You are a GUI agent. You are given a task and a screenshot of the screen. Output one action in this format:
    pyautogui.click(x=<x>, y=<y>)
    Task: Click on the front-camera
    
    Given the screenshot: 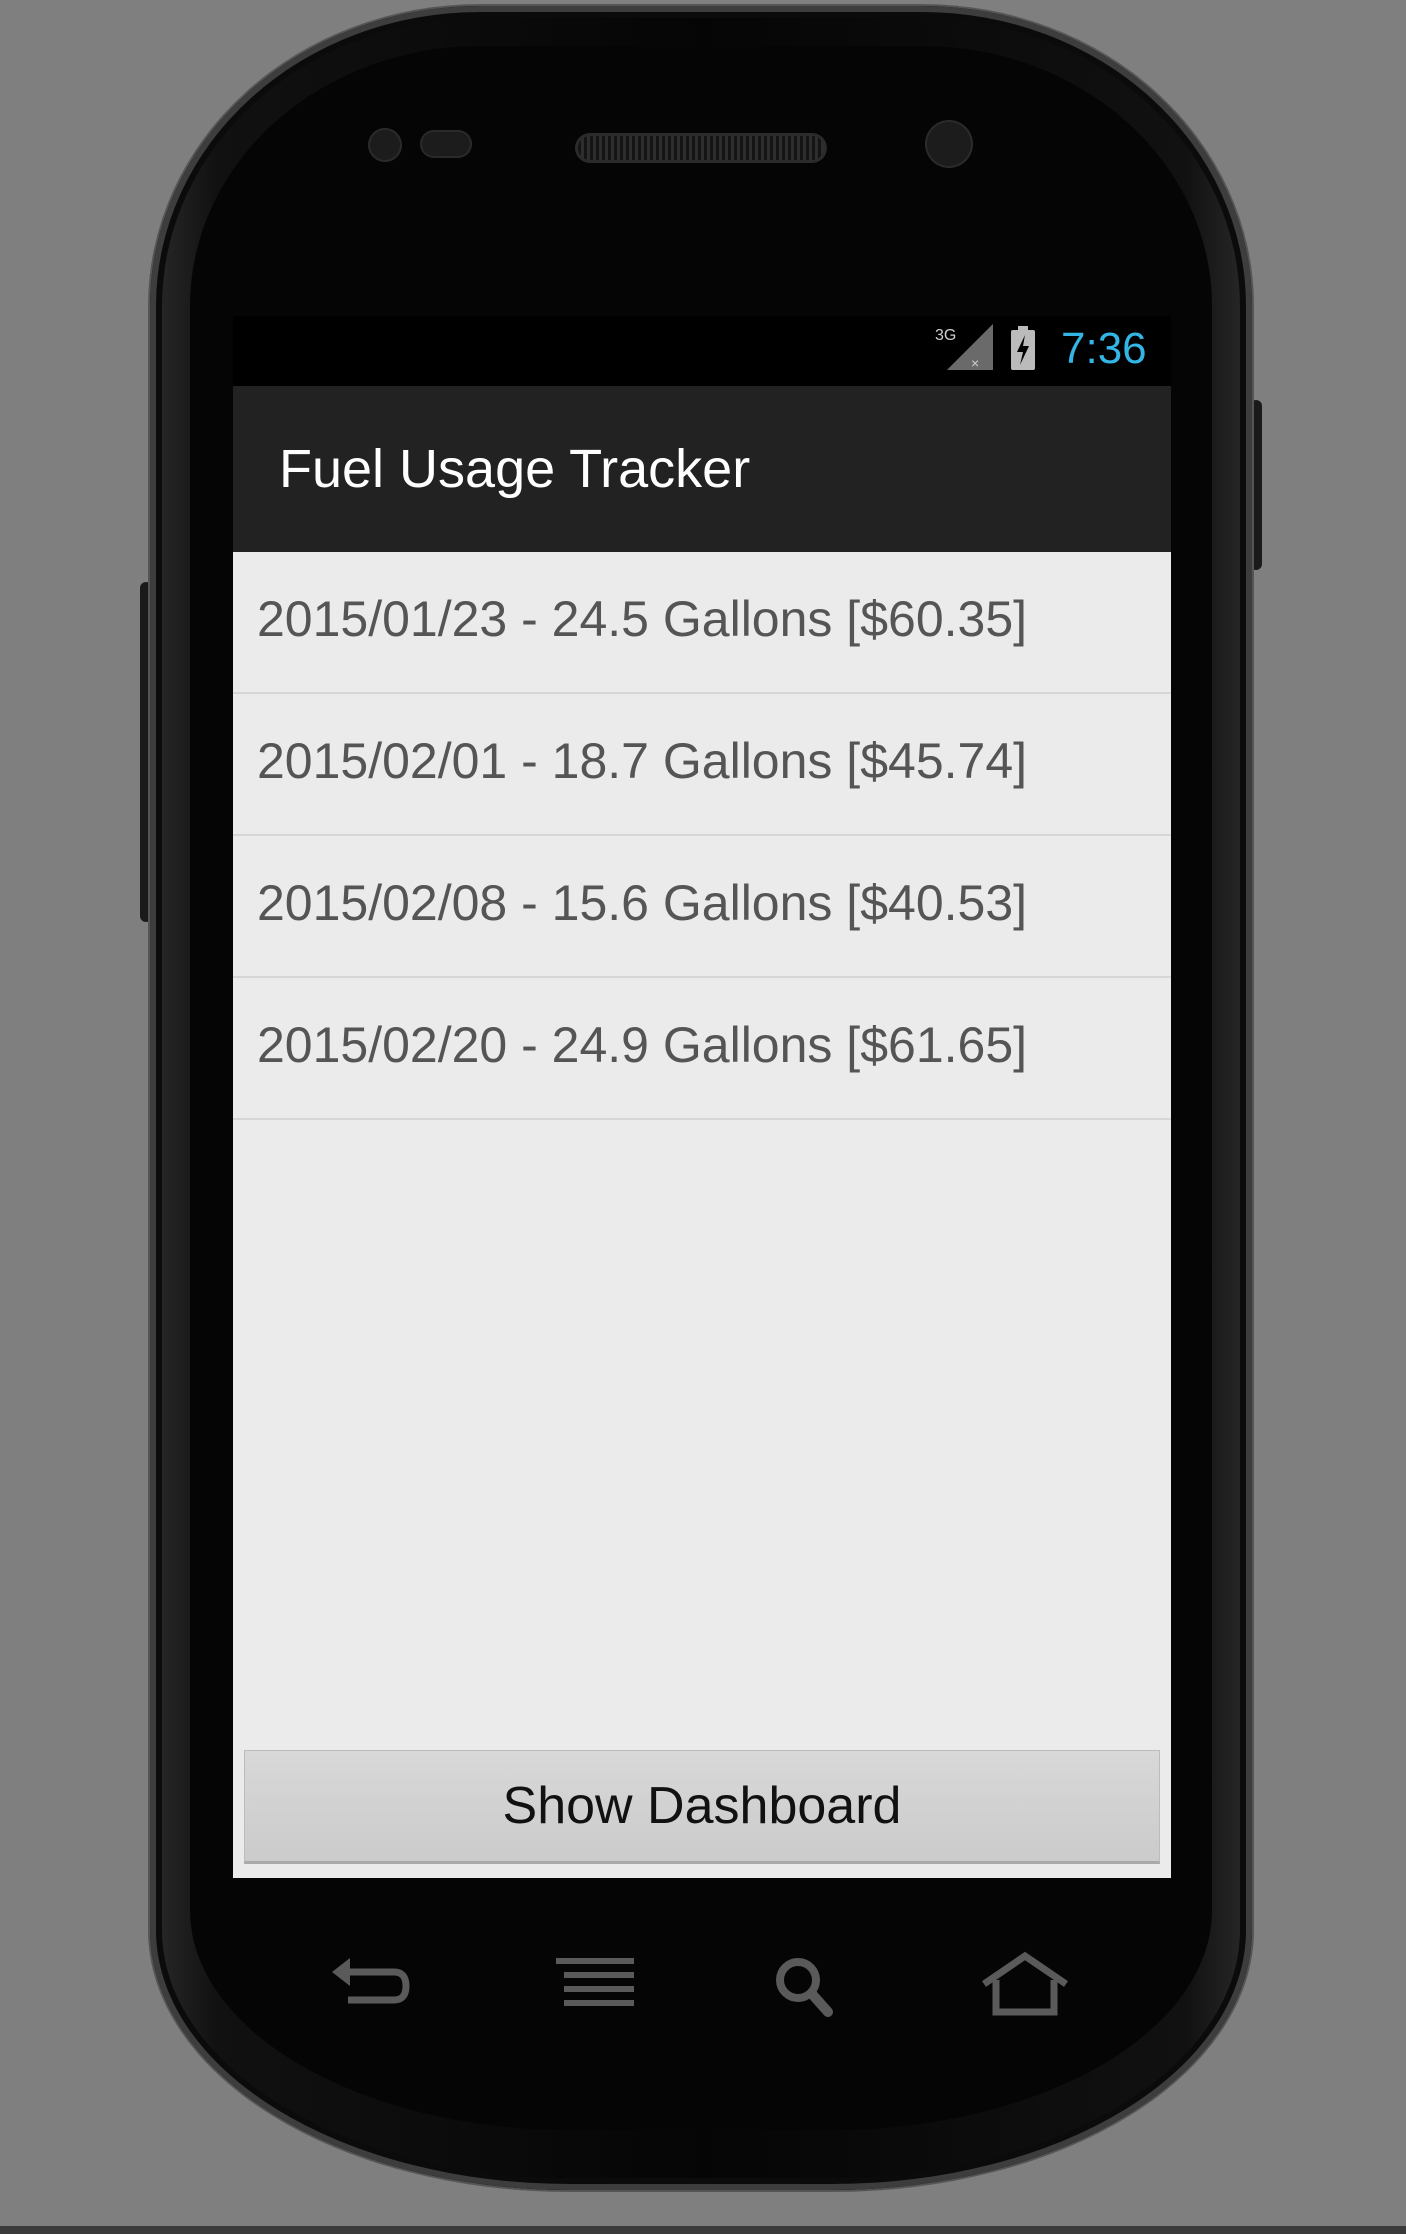 What is the action you would take?
    pyautogui.click(x=949, y=144)
    